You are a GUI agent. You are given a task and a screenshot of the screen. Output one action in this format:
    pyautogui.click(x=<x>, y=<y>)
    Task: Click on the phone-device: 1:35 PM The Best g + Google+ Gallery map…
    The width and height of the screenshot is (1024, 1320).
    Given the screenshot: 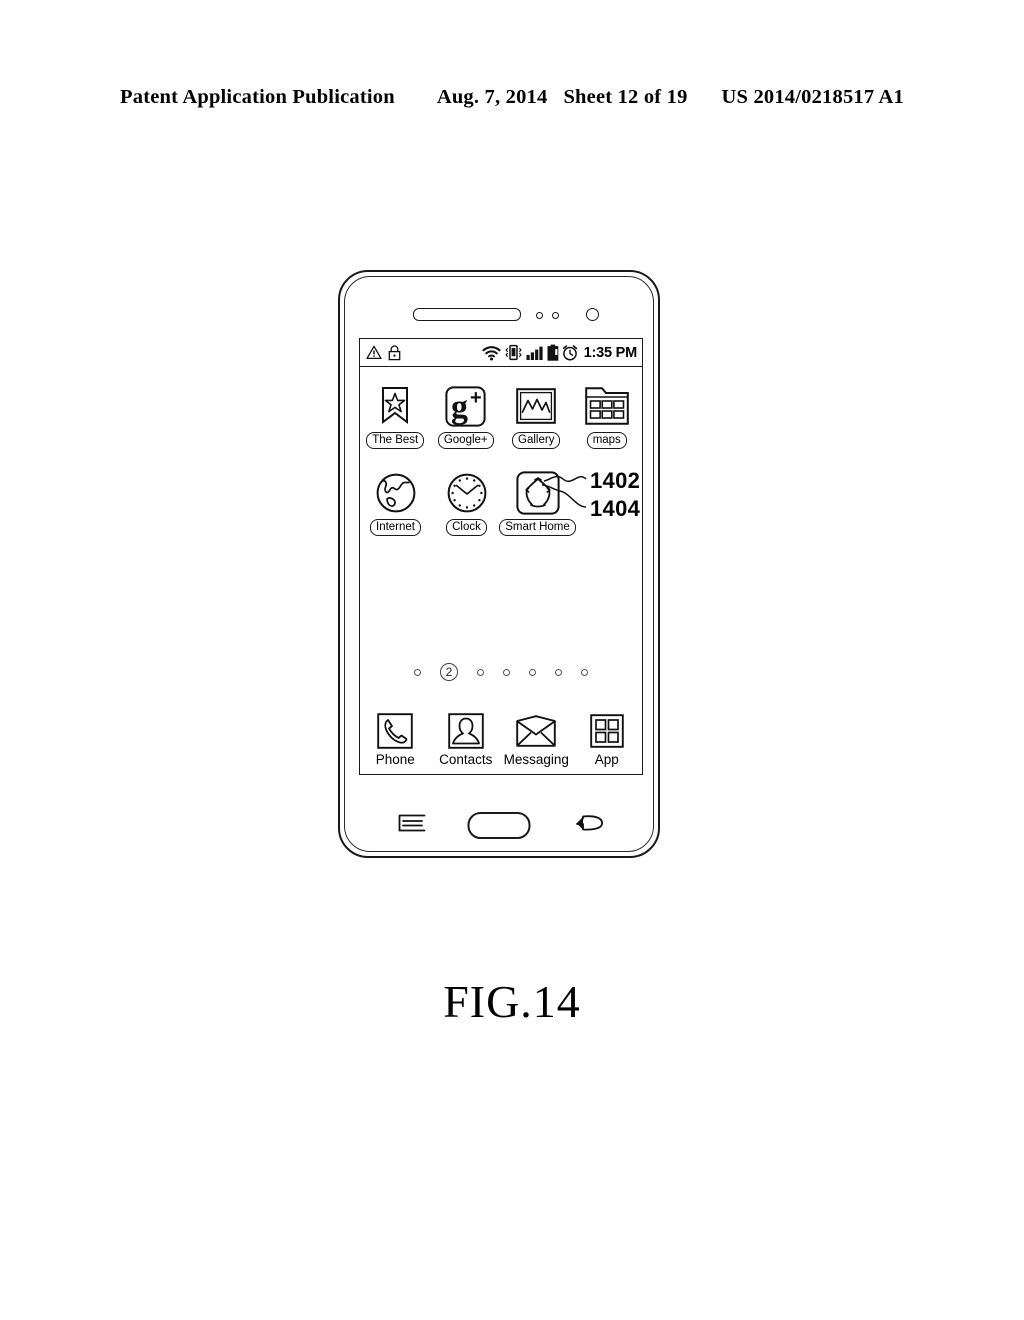 What is the action you would take?
    pyautogui.click(x=499, y=564)
    